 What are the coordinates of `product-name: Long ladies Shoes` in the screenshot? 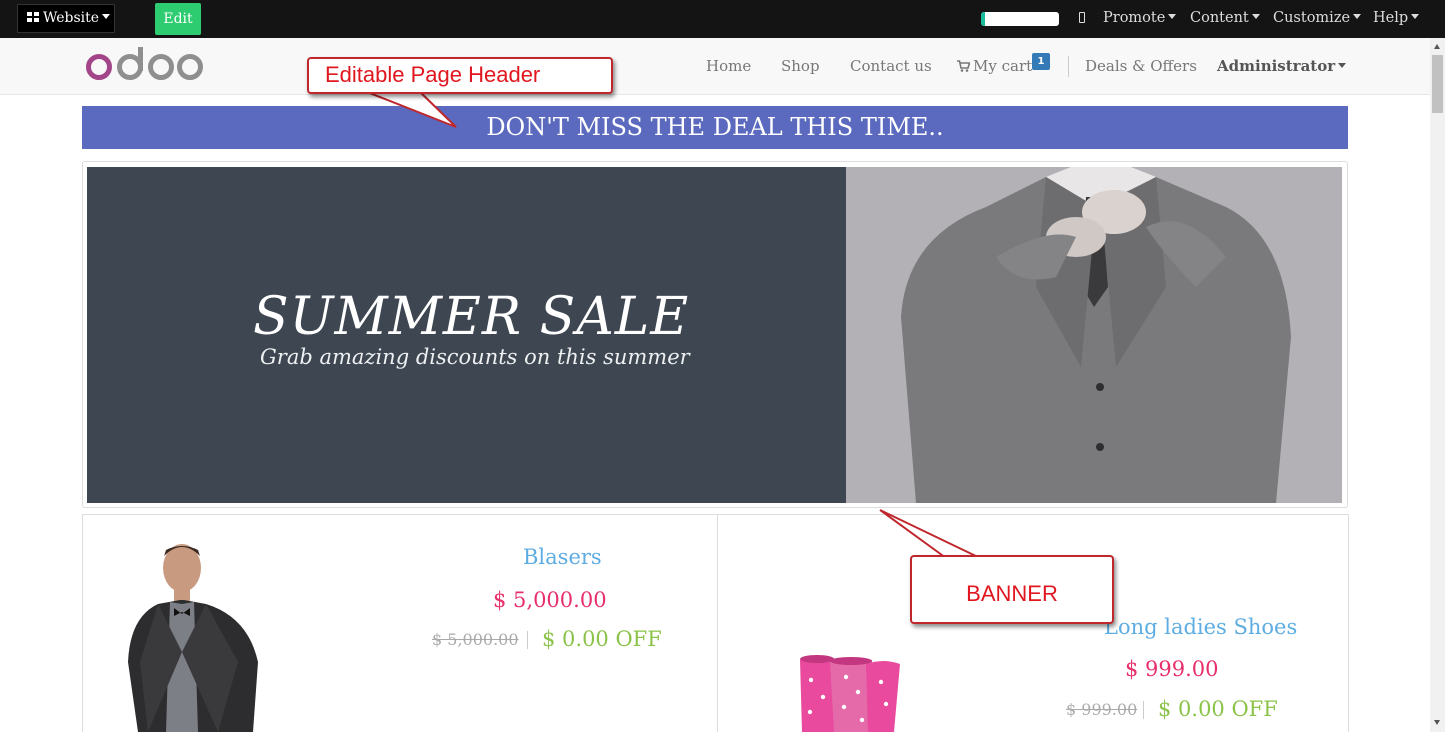 It's located at (1200, 627).